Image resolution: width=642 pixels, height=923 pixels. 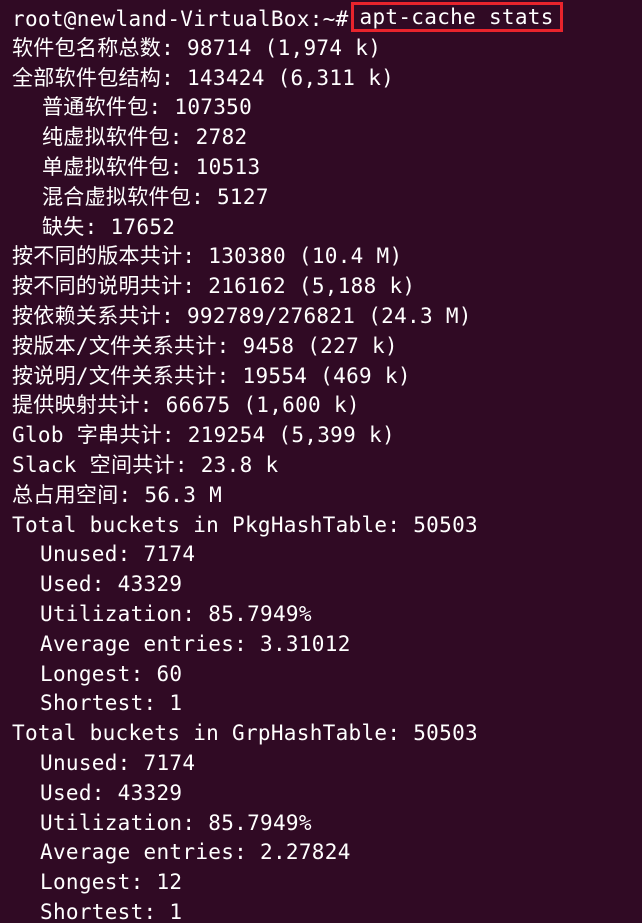 I want to click on output-line-single-virtual-packages: 单虚拟软件包: 10513, so click(x=151, y=166).